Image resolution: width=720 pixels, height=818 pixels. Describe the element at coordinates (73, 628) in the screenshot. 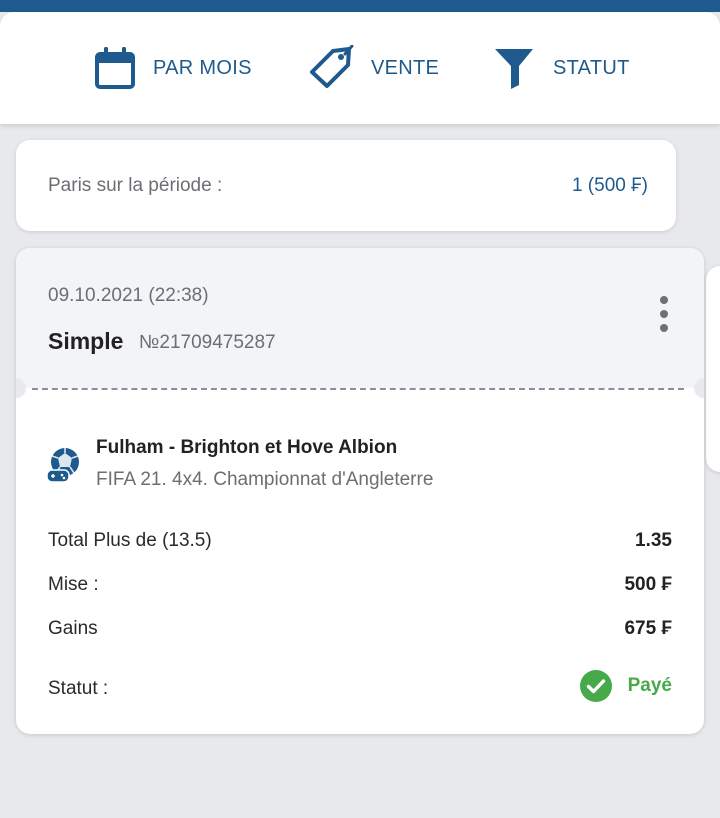

I see `winnings-label: Gains` at that location.